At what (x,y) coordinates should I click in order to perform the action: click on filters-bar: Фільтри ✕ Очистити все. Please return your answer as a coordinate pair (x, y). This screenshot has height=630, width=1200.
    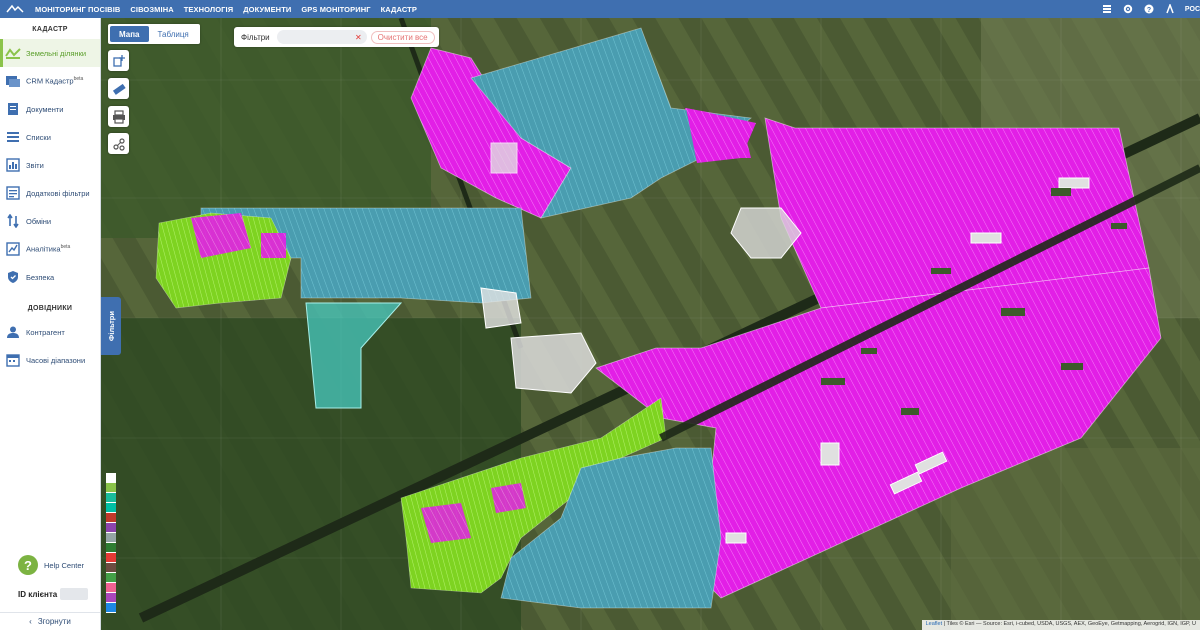
    Looking at the image, I should click on (336, 37).